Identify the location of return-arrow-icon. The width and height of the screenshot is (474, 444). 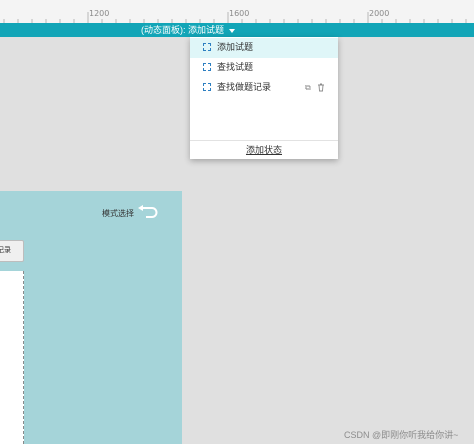
(148, 214).